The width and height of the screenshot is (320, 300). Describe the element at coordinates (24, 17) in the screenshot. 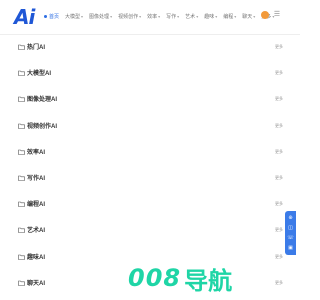

I see `site-logo: Ai` at that location.